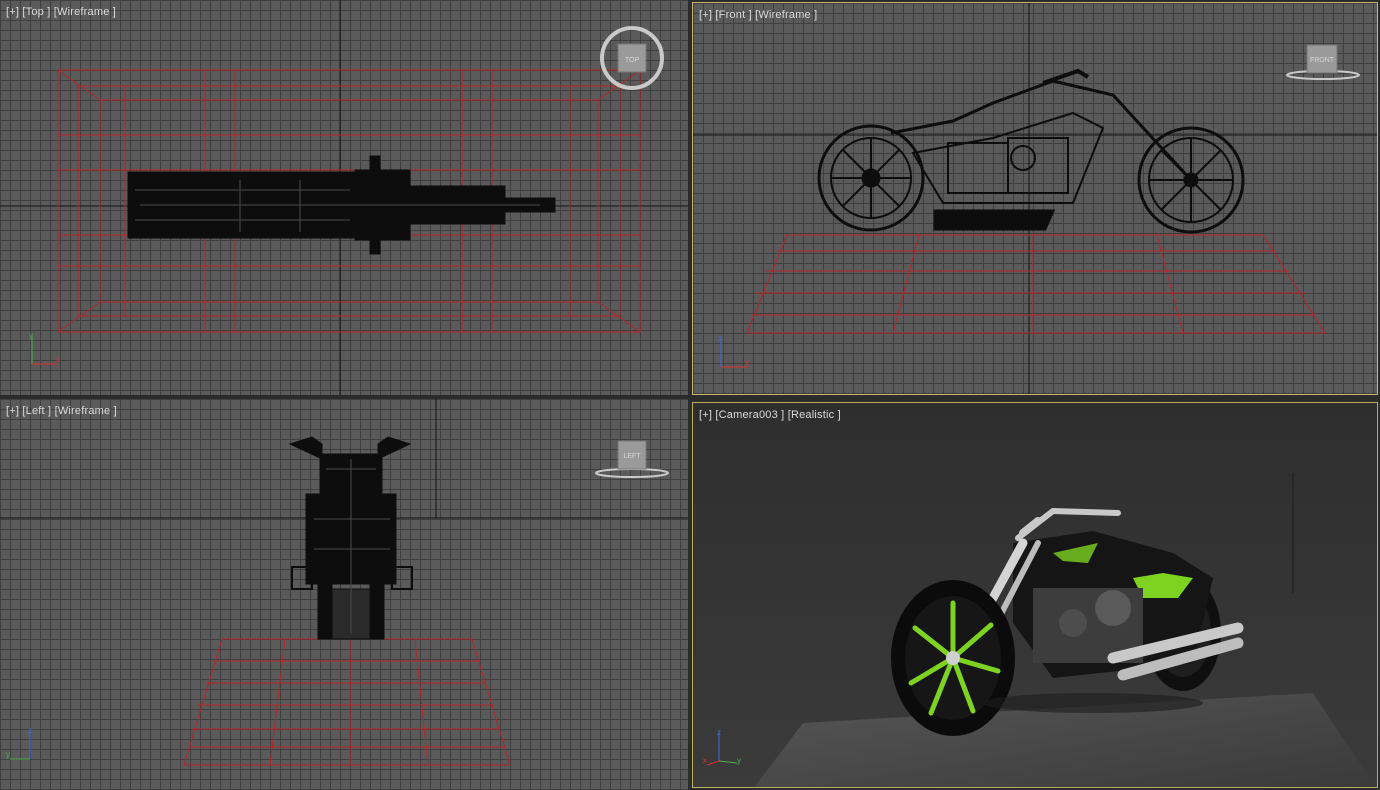 The height and width of the screenshot is (790, 1380). What do you see at coordinates (19, 743) in the screenshot?
I see `axis-gizmo-left: z y` at bounding box center [19, 743].